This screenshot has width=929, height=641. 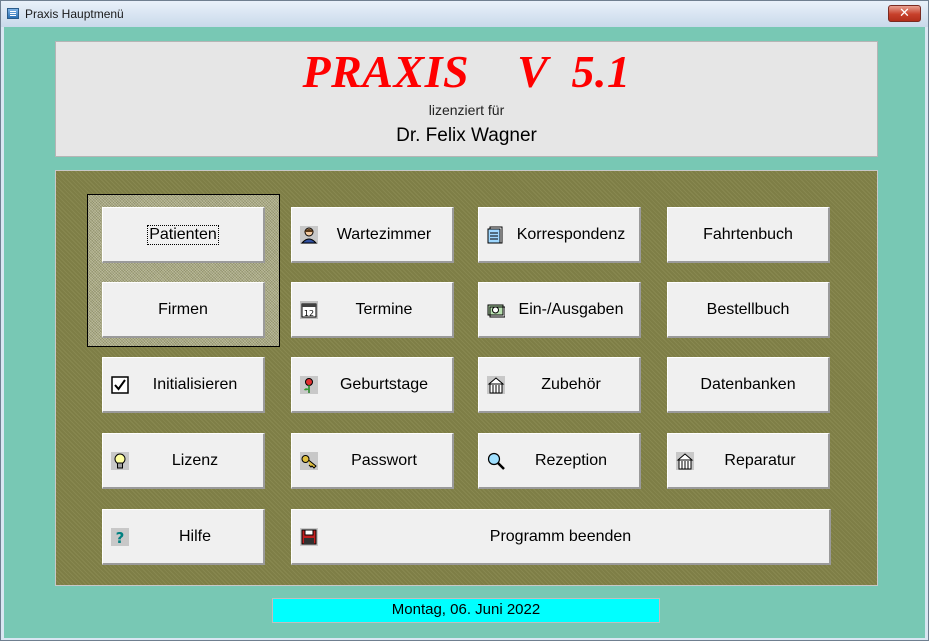 I want to click on fahrtenbuch-button: Fahrtenbuch, so click(x=748, y=235).